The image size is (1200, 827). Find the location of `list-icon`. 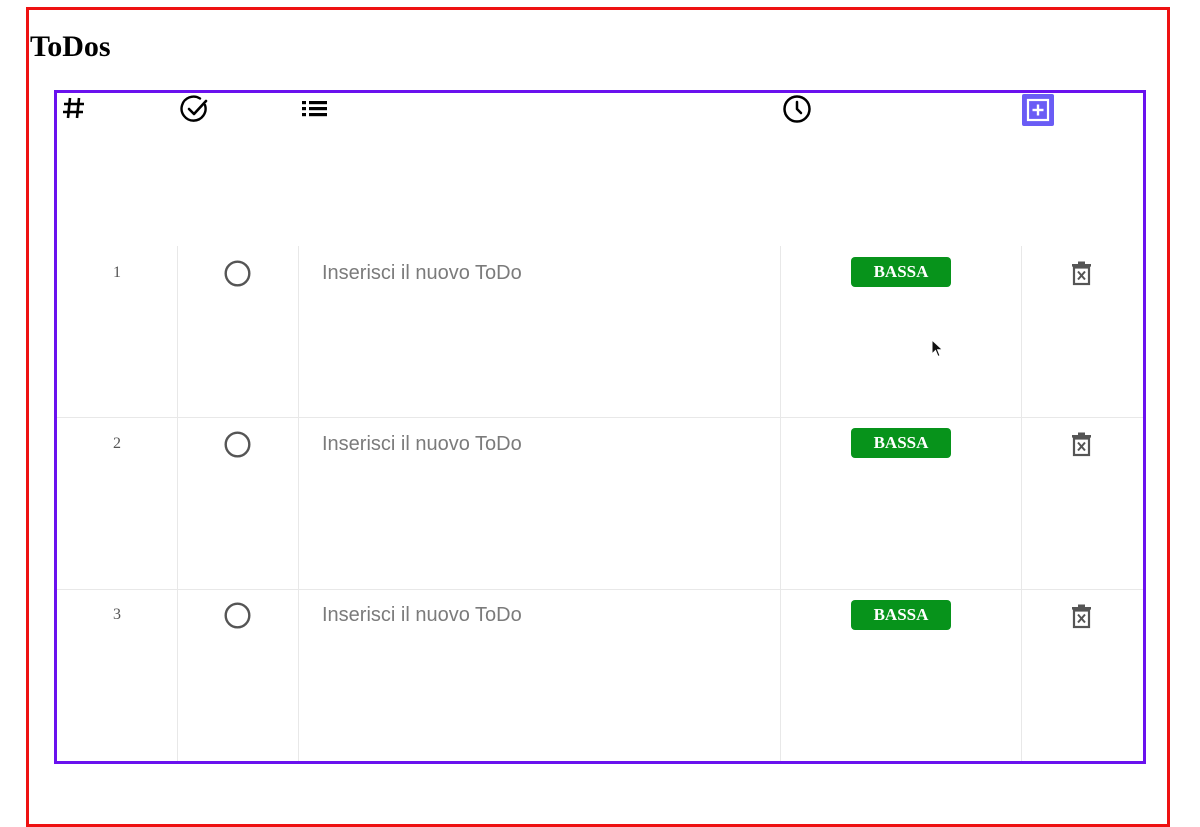

list-icon is located at coordinates (315, 109).